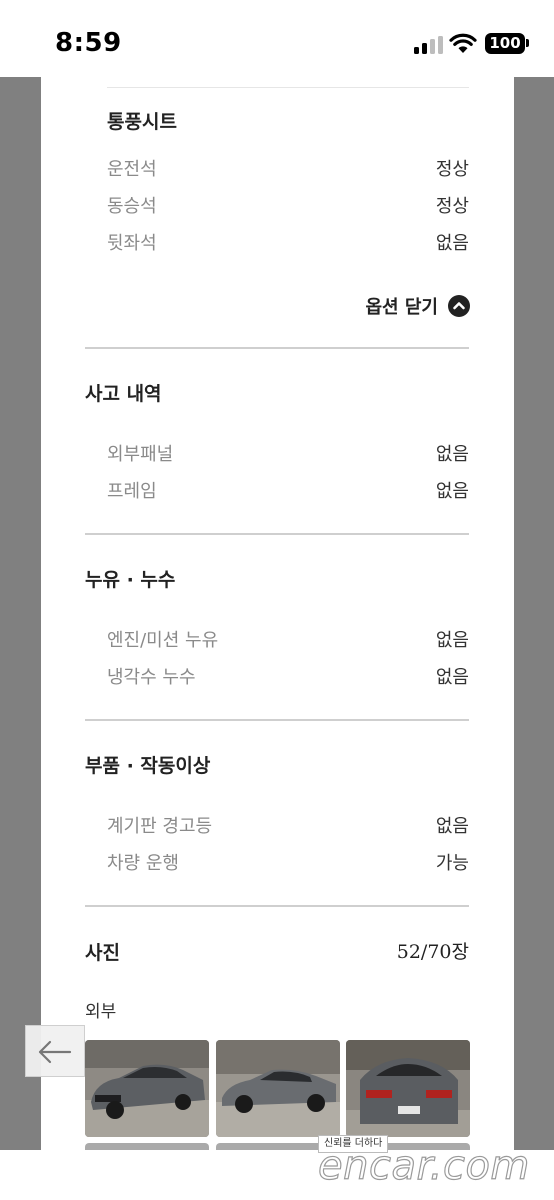  Describe the element at coordinates (452, 243) in the screenshot. I see `ventilation-row-value: 없음` at that location.